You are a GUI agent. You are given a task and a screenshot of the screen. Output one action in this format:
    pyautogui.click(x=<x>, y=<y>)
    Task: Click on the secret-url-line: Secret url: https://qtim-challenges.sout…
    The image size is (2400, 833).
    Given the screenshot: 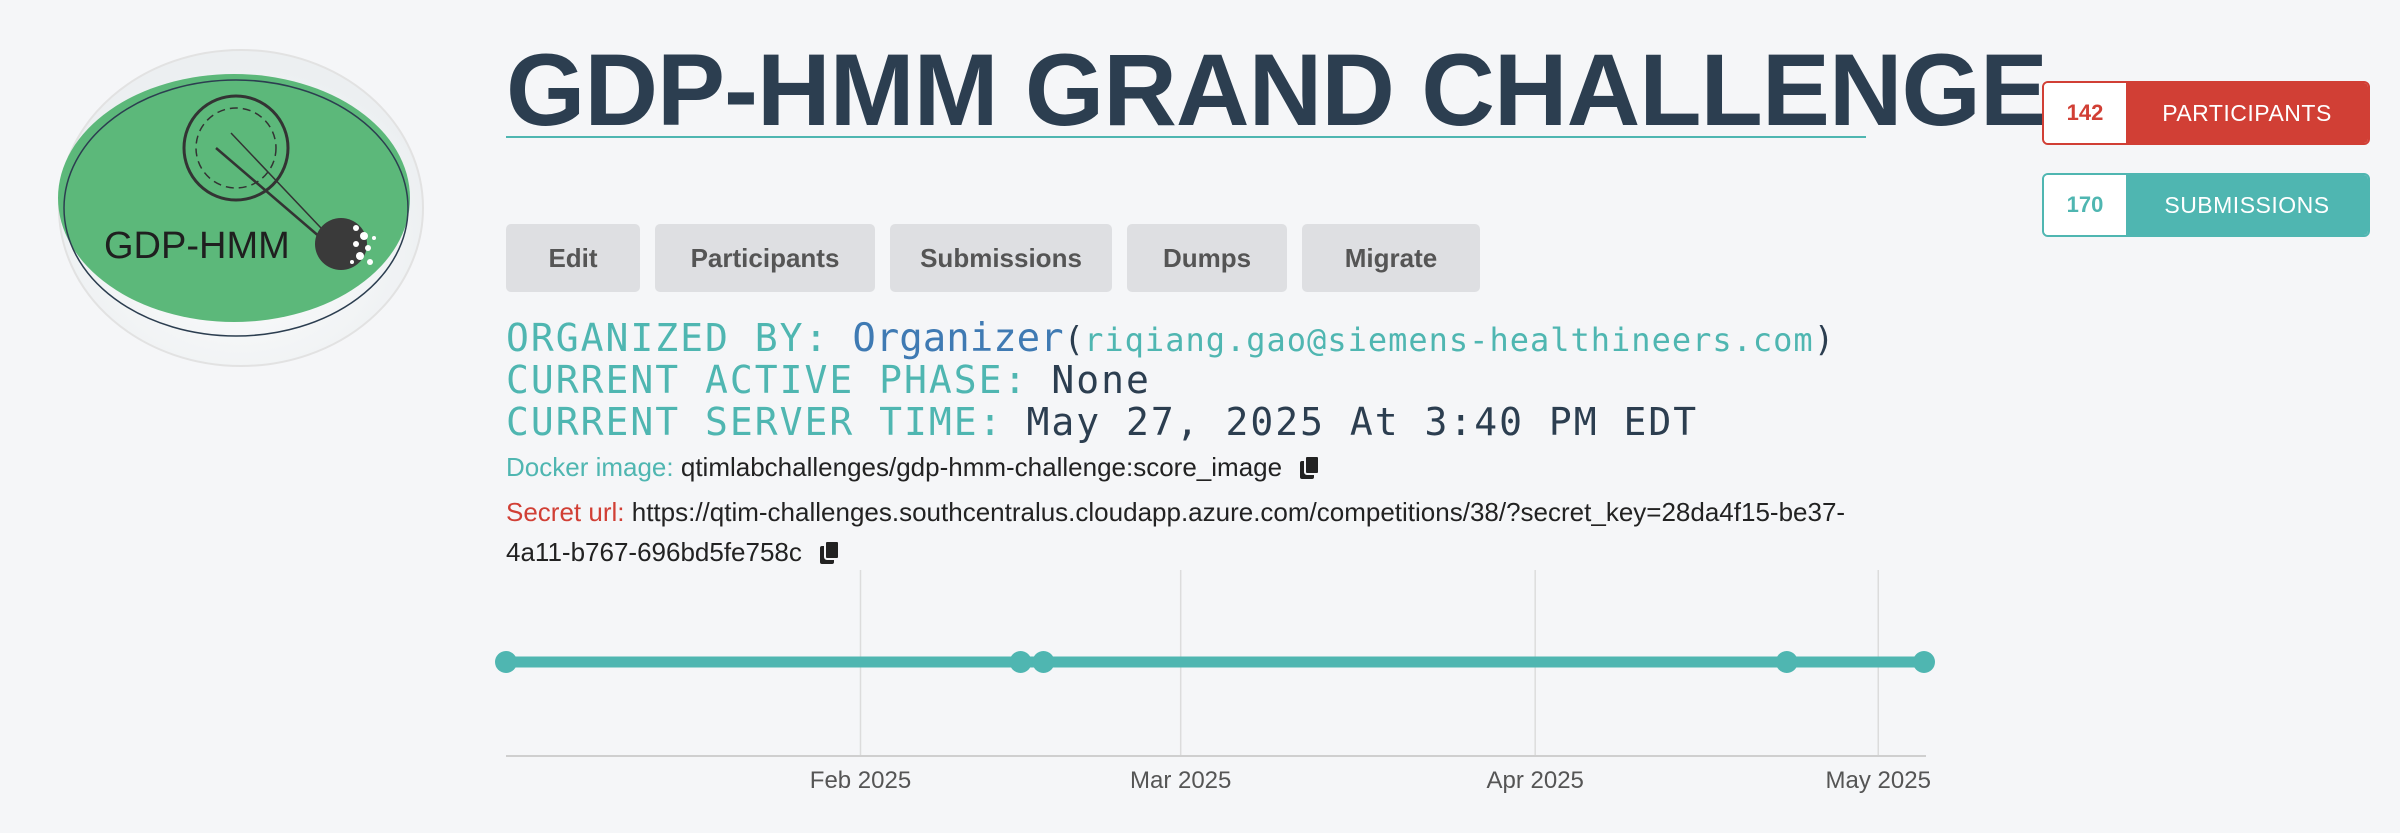 What is the action you would take?
    pyautogui.click(x=1206, y=532)
    